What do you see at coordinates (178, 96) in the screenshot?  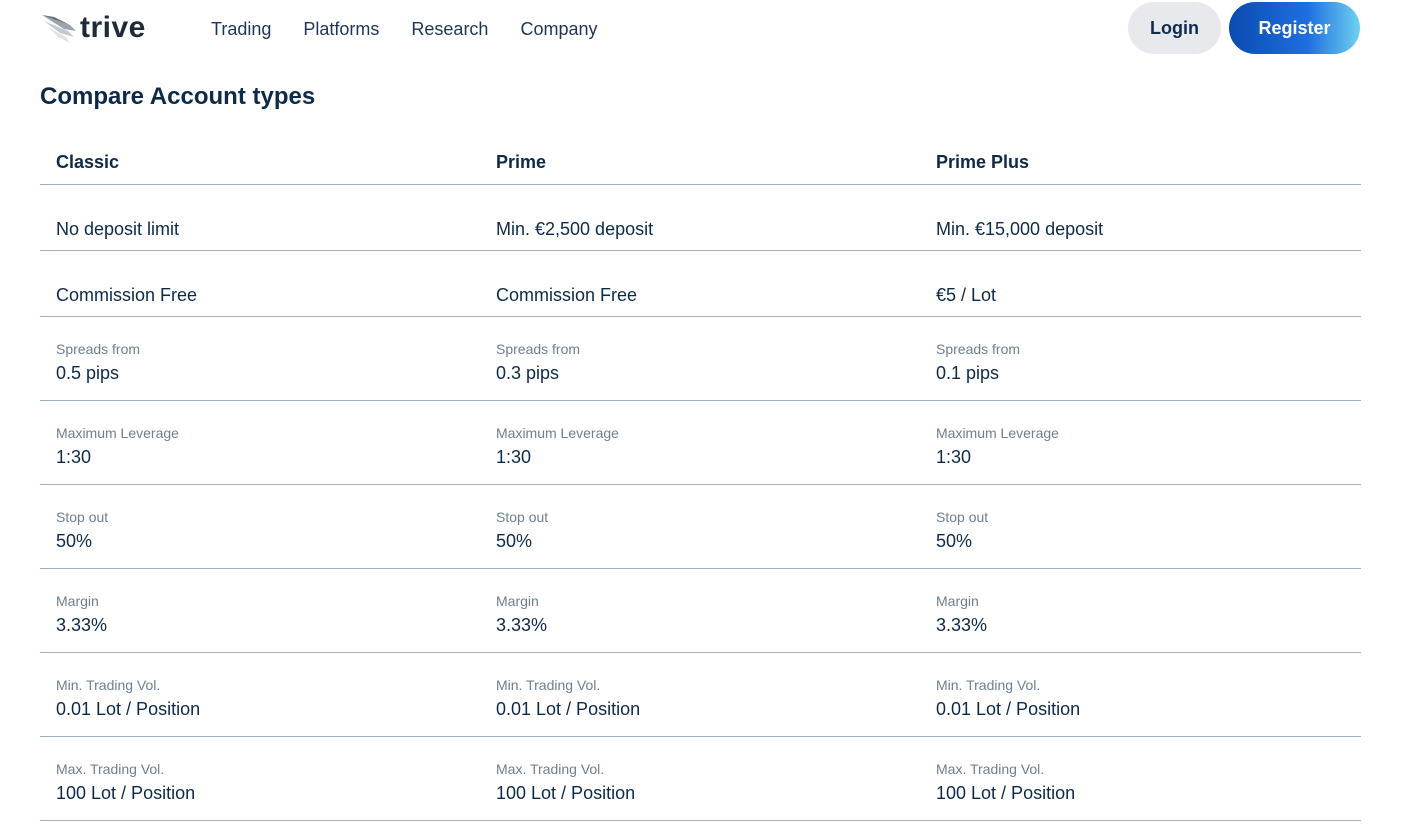 I see `page-title: Compare Account types` at bounding box center [178, 96].